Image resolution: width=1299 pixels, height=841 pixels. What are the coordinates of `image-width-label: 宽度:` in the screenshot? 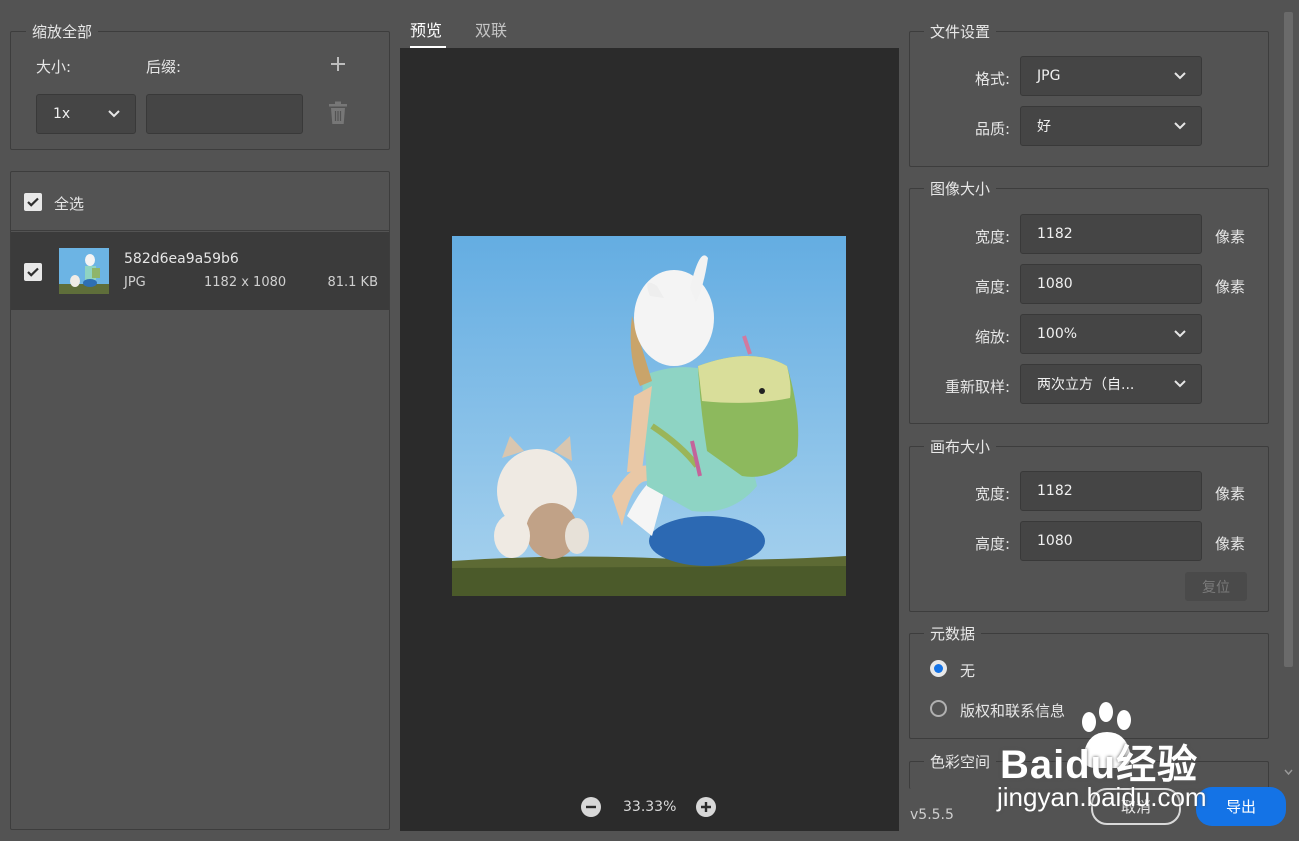 It's located at (992, 237).